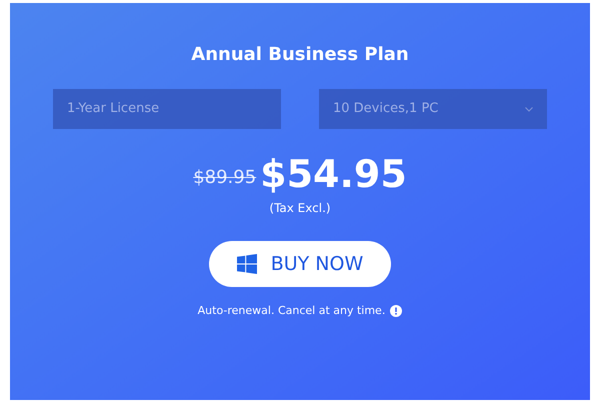 The height and width of the screenshot is (403, 600). Describe the element at coordinates (300, 208) in the screenshot. I see `tax-note: (Tax Excl.)` at that location.